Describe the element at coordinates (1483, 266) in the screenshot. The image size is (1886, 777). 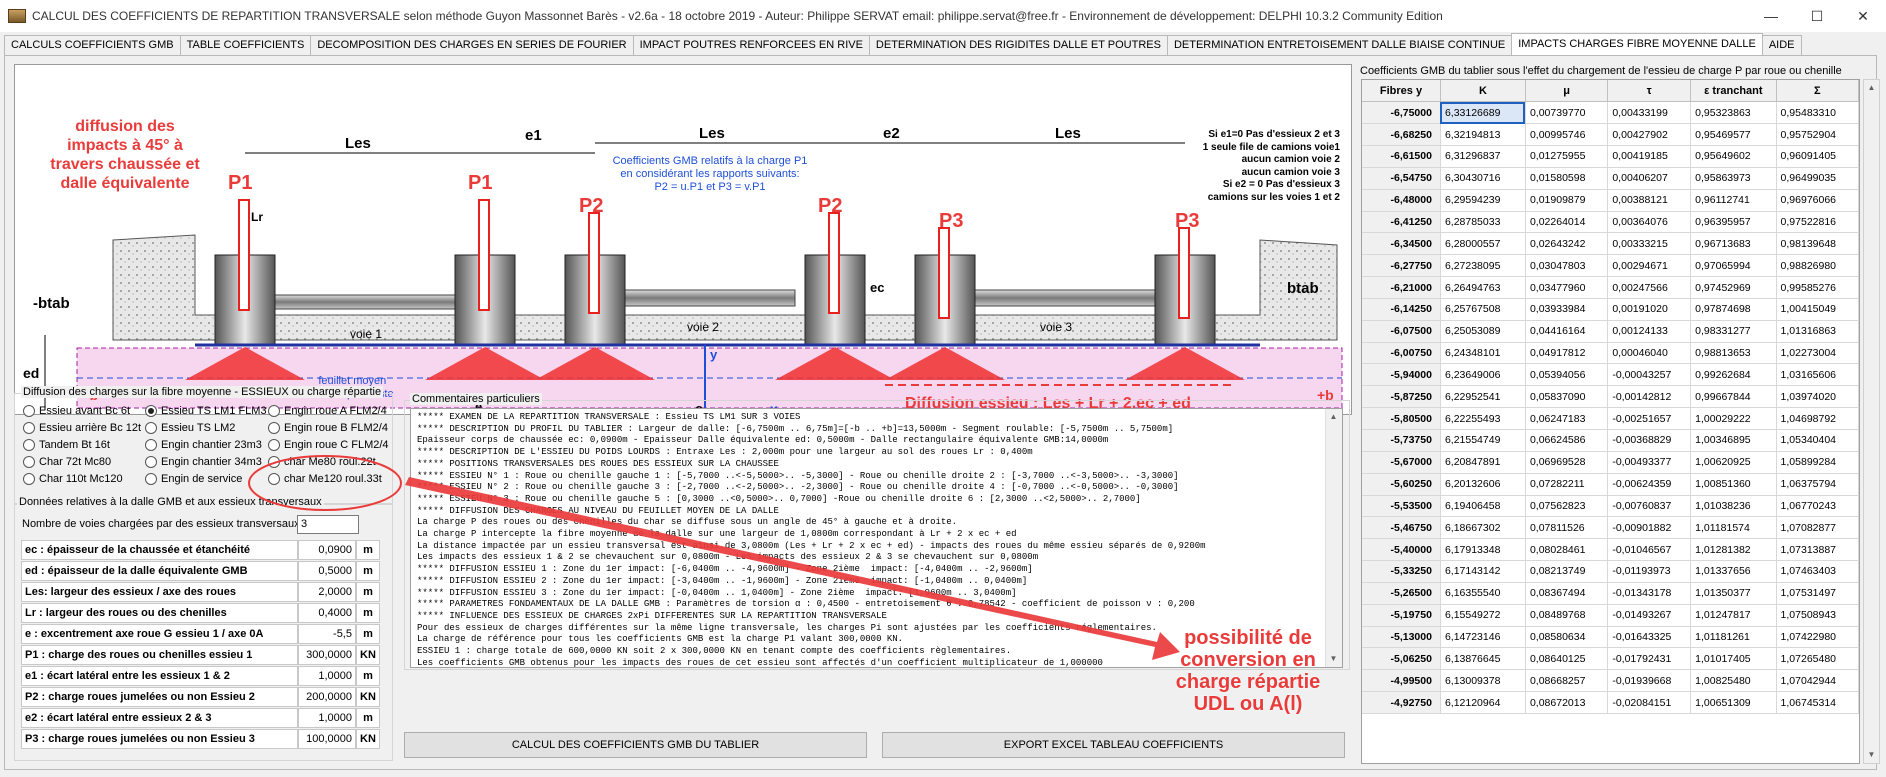
I see `coefficient-cell: 6,27238095` at that location.